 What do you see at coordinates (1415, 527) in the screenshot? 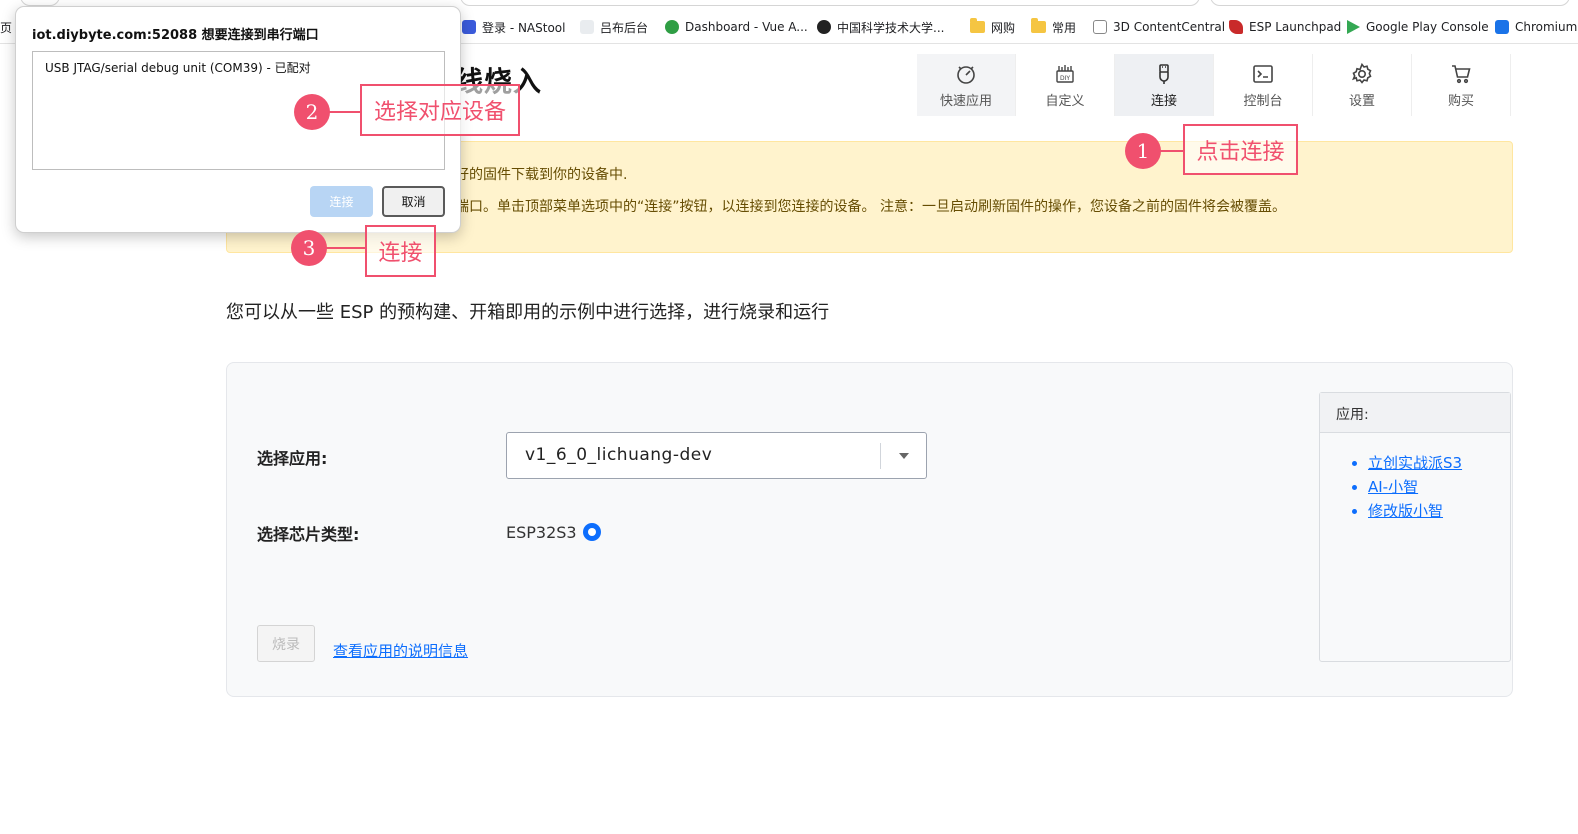
I see `app-list-panel: 应用: 立创实战派S3 AI-小智 修改版小智` at bounding box center [1415, 527].